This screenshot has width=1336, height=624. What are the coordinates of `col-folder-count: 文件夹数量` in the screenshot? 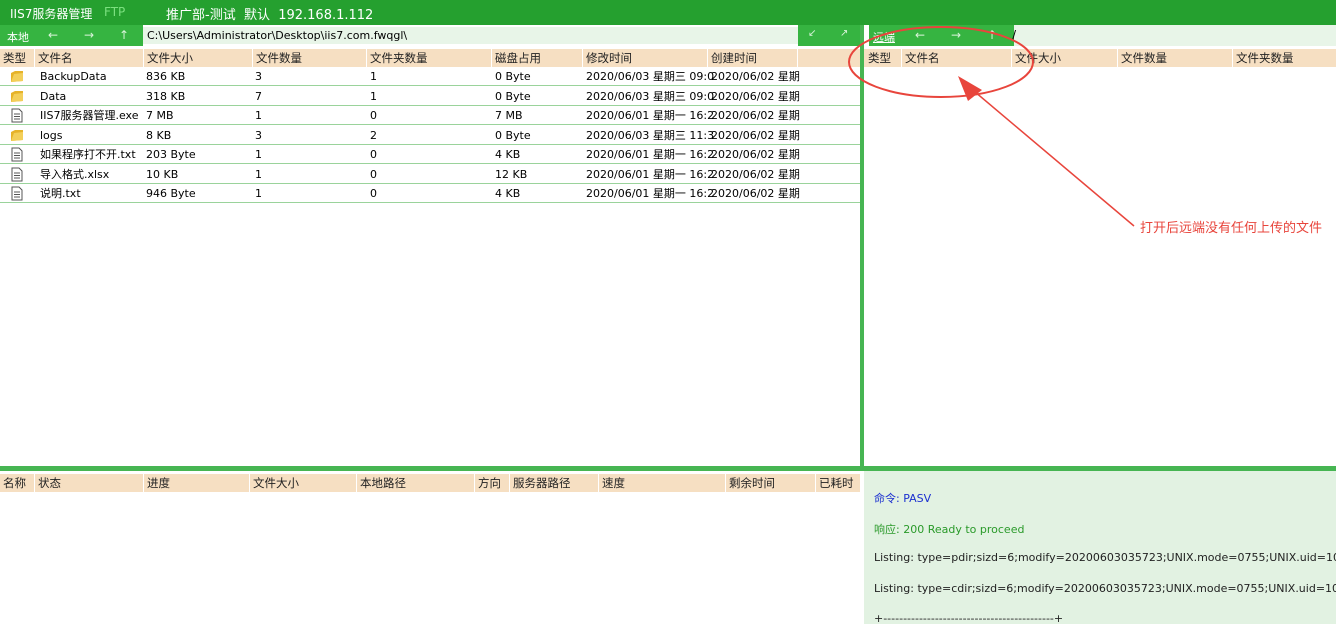 It's located at (428, 58).